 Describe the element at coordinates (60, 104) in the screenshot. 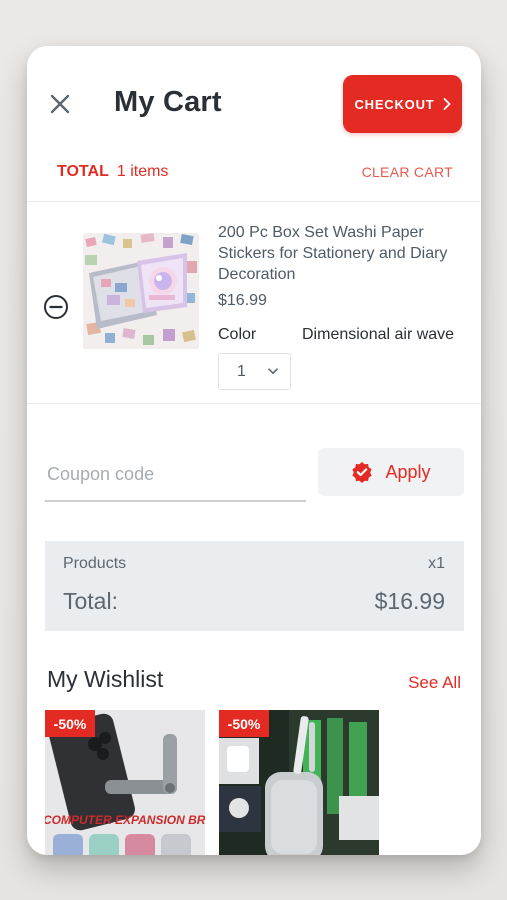

I see `close-icon` at that location.